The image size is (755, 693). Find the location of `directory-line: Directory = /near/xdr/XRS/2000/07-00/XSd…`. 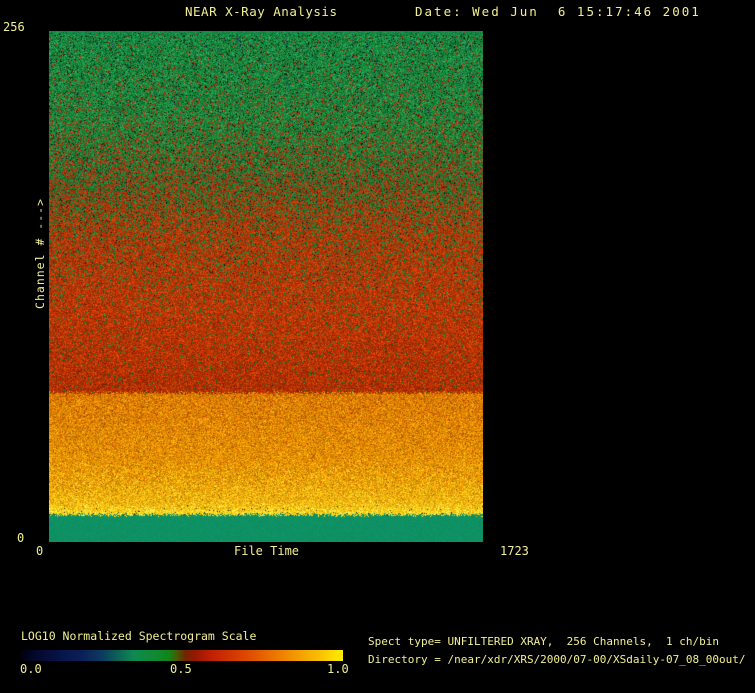

directory-line: Directory = /near/xdr/XRS/2000/07-00/XSd… is located at coordinates (557, 659).